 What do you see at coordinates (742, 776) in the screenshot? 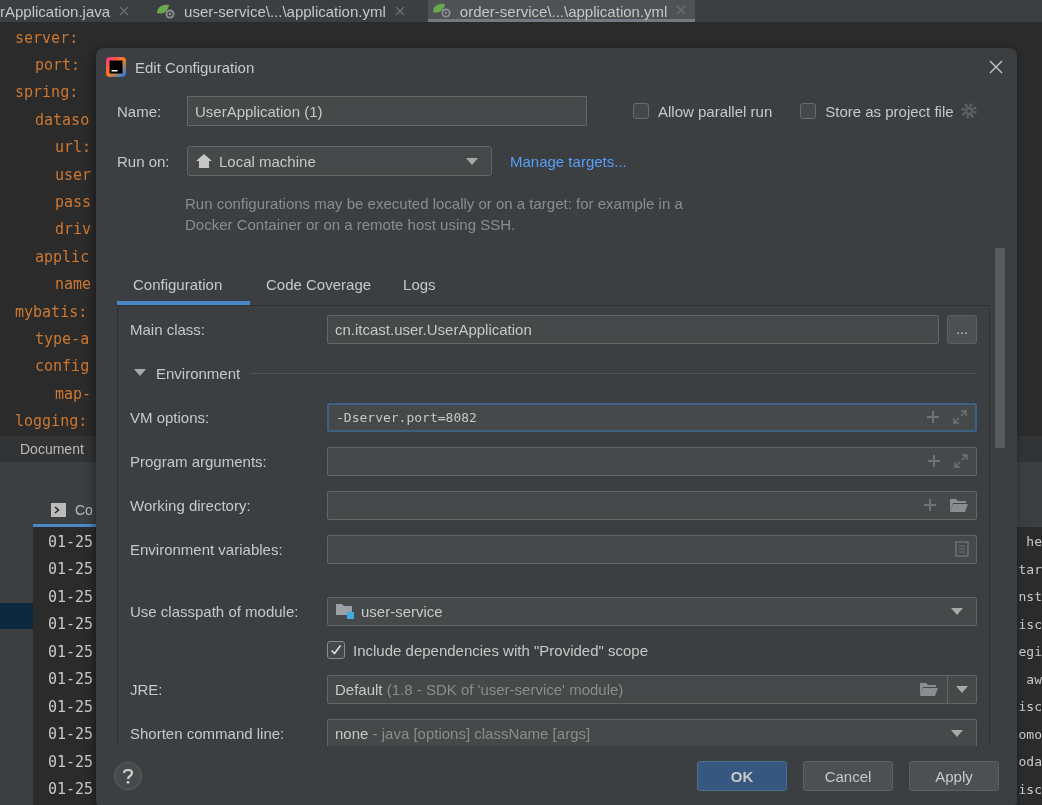
I see `dialog-button: OK` at bounding box center [742, 776].